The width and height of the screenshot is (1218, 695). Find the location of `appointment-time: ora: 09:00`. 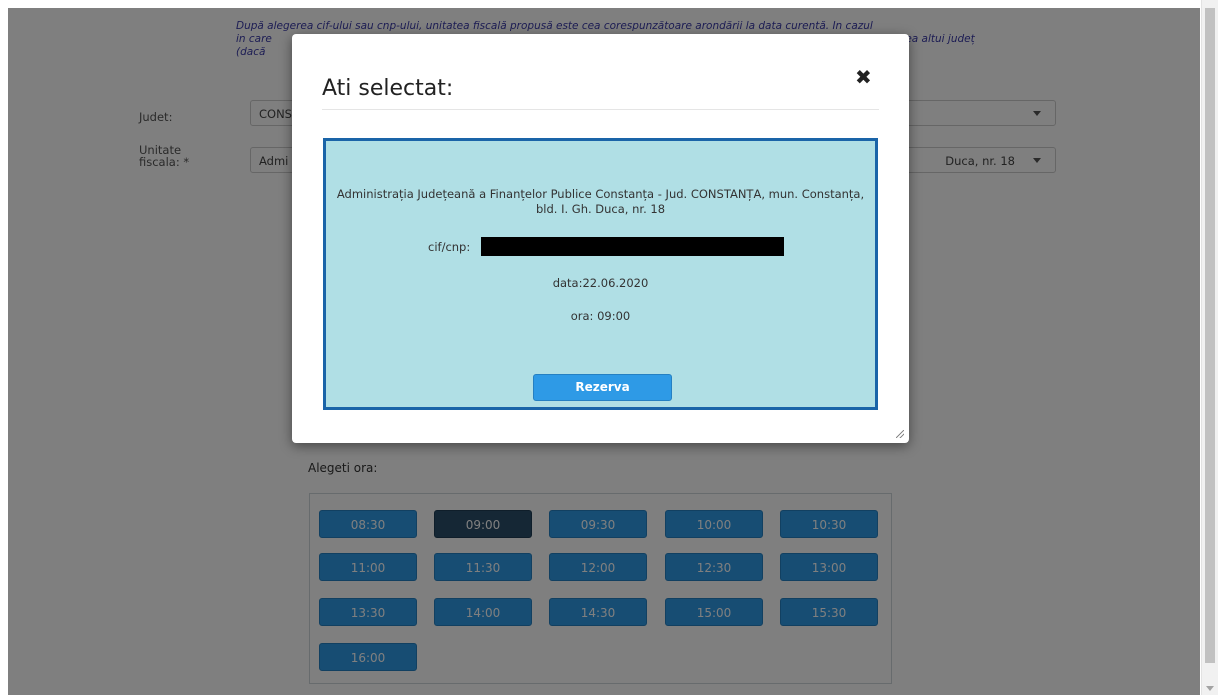

appointment-time: ora: 09:00 is located at coordinates (600, 316).